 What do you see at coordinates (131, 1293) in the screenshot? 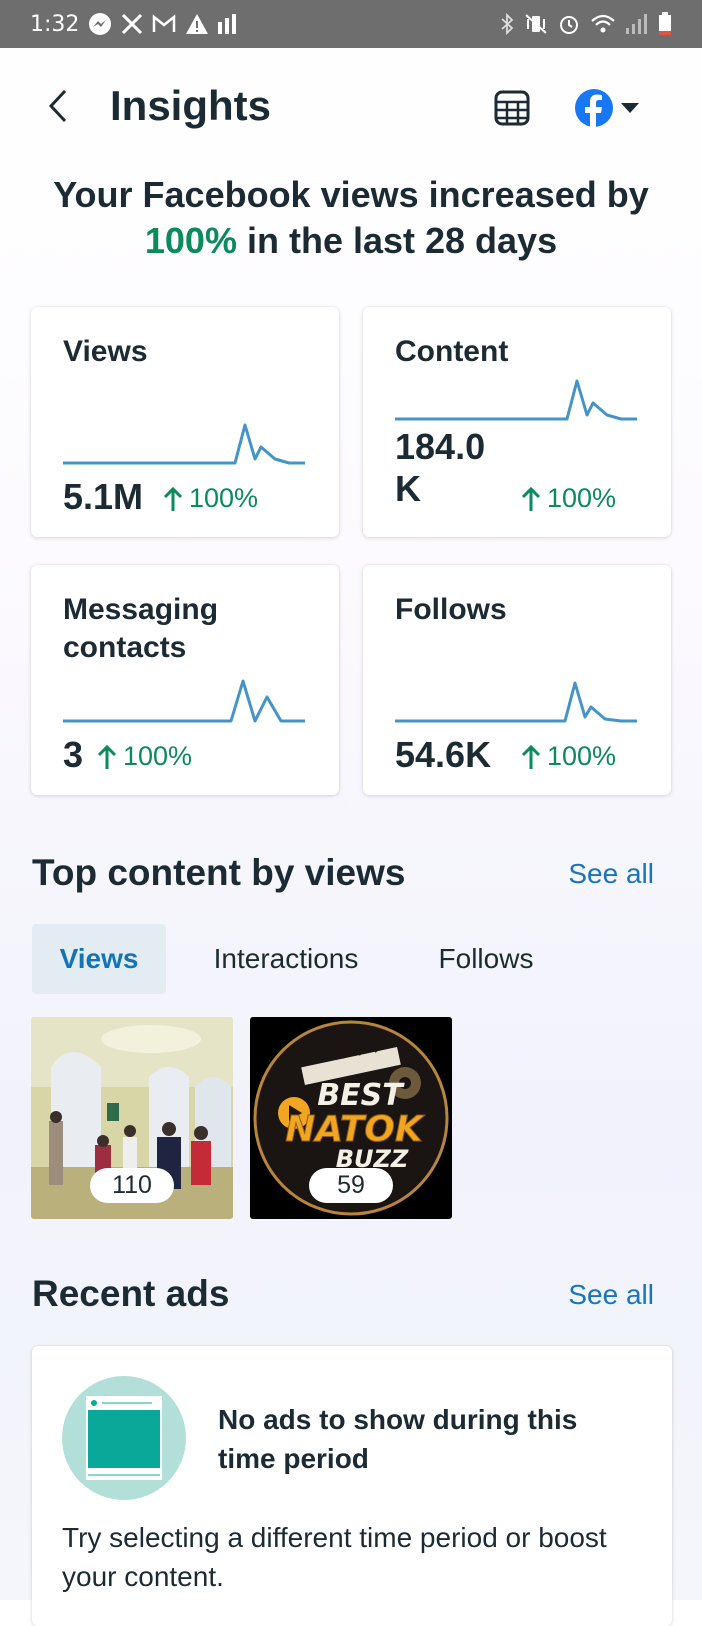
I see `recent-ads-title: Recent ads` at bounding box center [131, 1293].